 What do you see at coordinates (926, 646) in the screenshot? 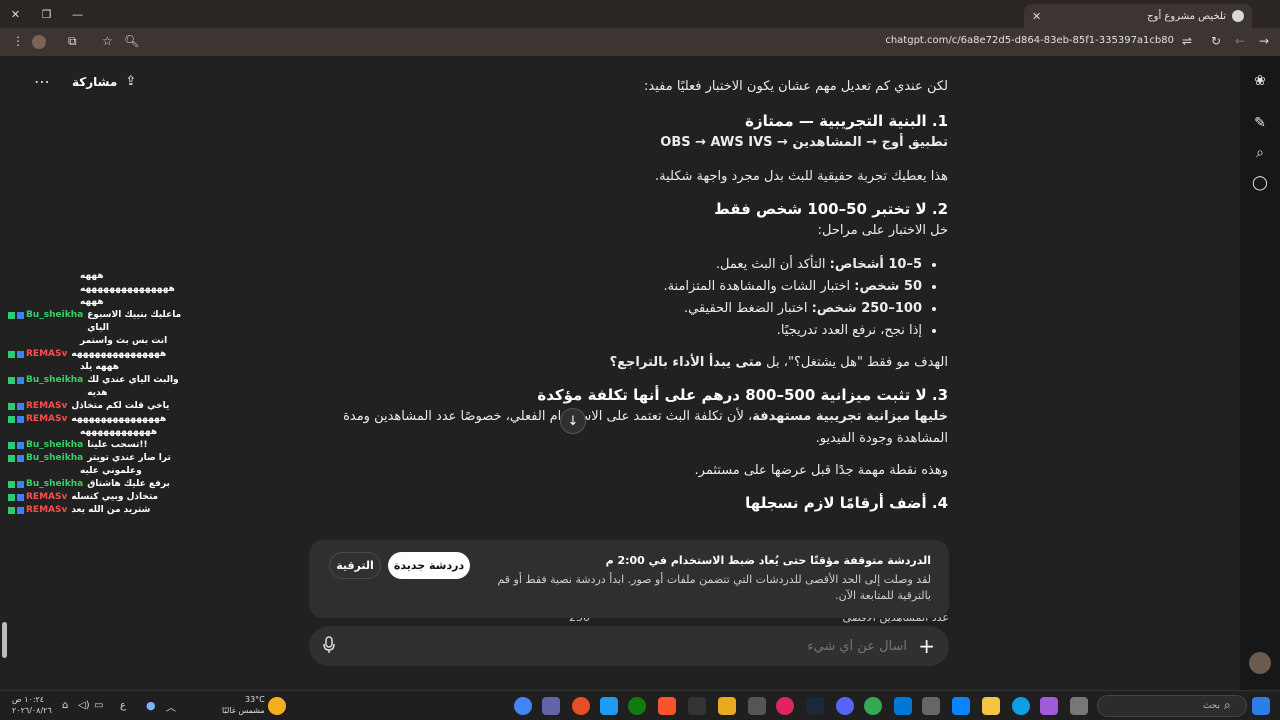
I see `add-attachment-icon: +` at bounding box center [926, 646].